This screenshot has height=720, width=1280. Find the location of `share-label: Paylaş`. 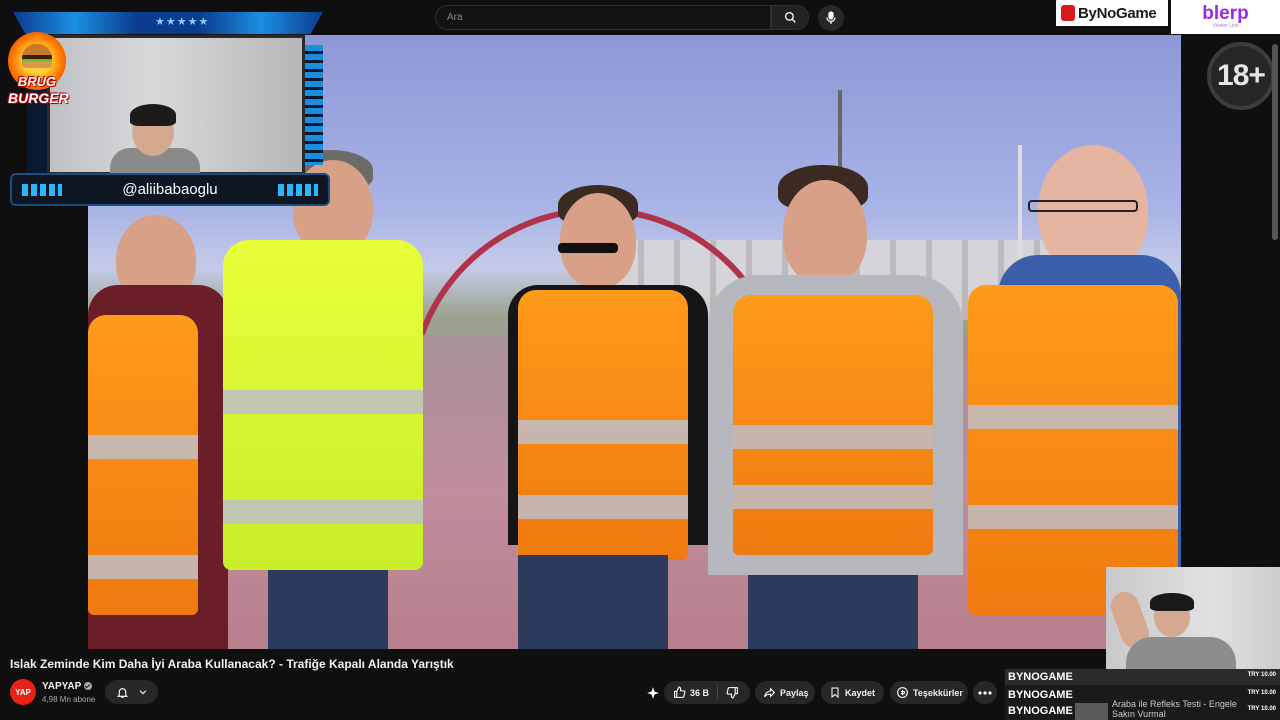

share-label: Paylaş is located at coordinates (794, 692).